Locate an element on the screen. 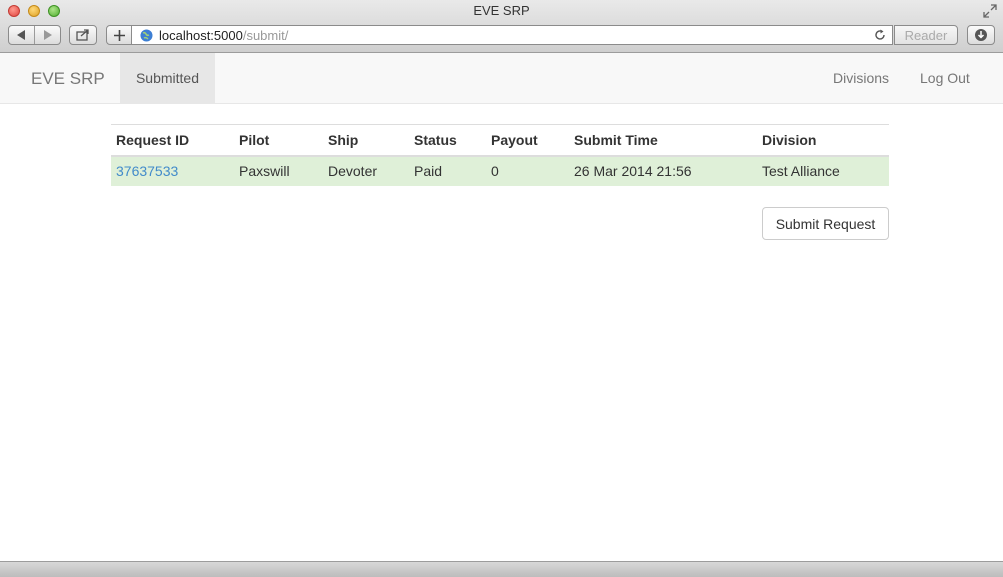 Image resolution: width=1003 pixels, height=577 pixels. column-header-payout: Payout is located at coordinates (527, 140).